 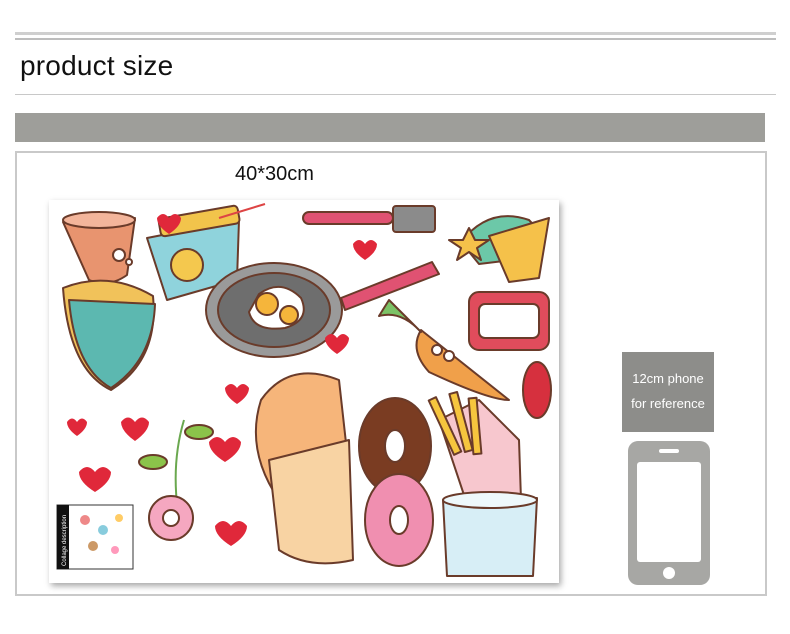 I want to click on collage-description-label: Collage description, so click(x=65, y=540).